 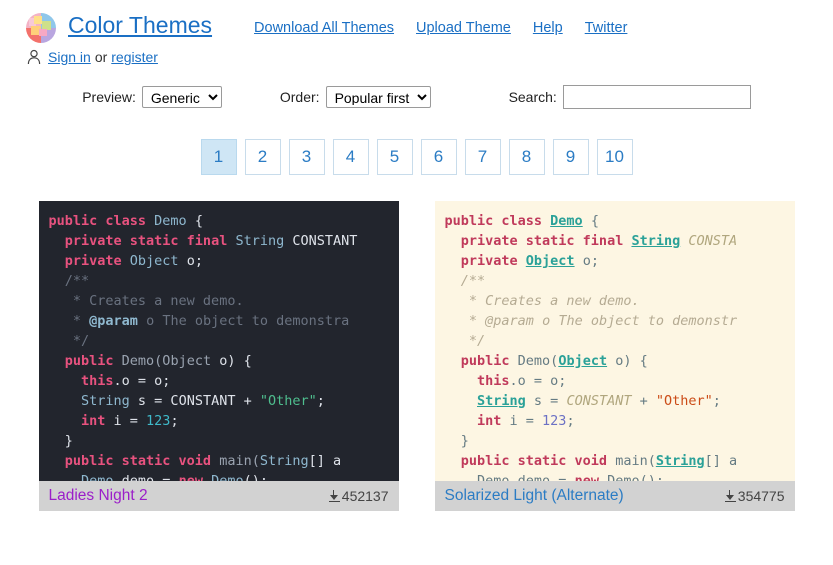 What do you see at coordinates (614, 157) in the screenshot?
I see `page-button-10: 10` at bounding box center [614, 157].